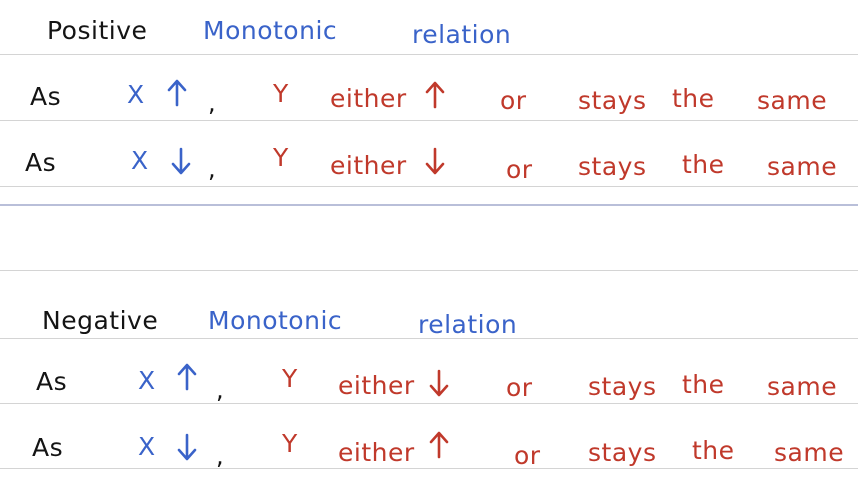 Image resolution: width=858 pixels, height=490 pixels. I want to click on title-word-positive: Positive, so click(97, 30).